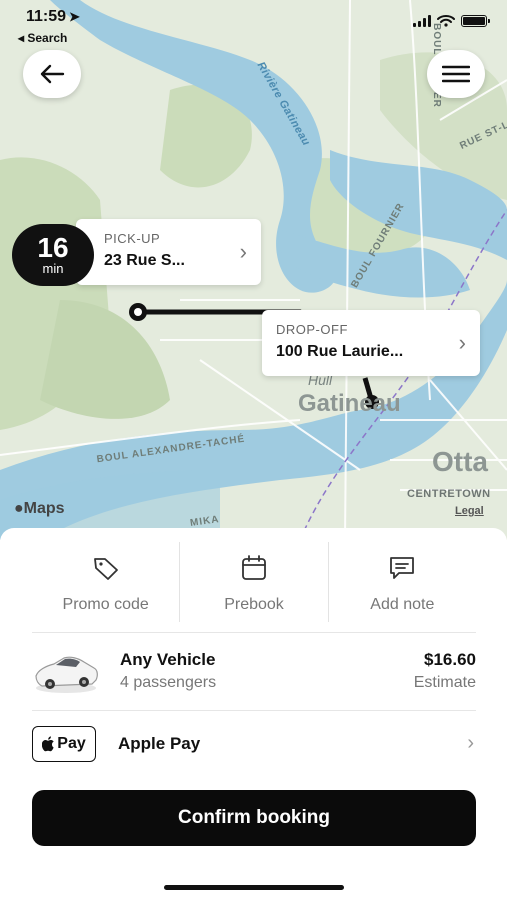  What do you see at coordinates (254, 747) in the screenshot?
I see `payment-method-row: Pay Apple Pay ›` at bounding box center [254, 747].